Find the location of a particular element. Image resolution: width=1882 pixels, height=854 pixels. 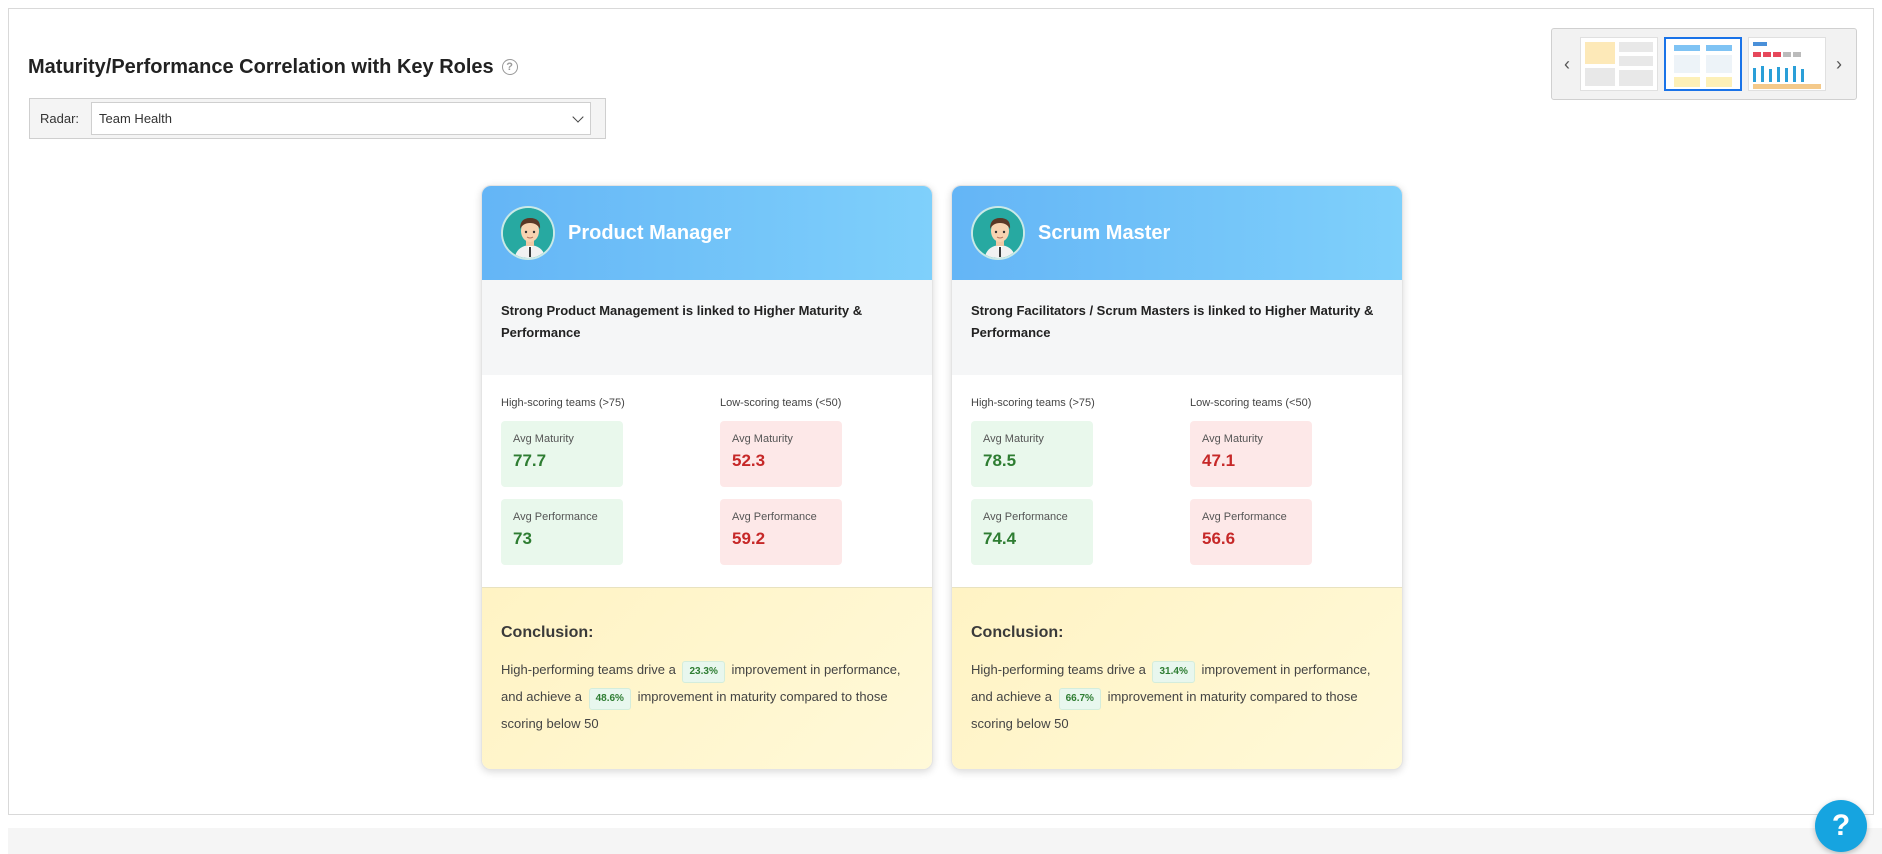

maturity-improvement-badge: 48.6% is located at coordinates (609, 699).